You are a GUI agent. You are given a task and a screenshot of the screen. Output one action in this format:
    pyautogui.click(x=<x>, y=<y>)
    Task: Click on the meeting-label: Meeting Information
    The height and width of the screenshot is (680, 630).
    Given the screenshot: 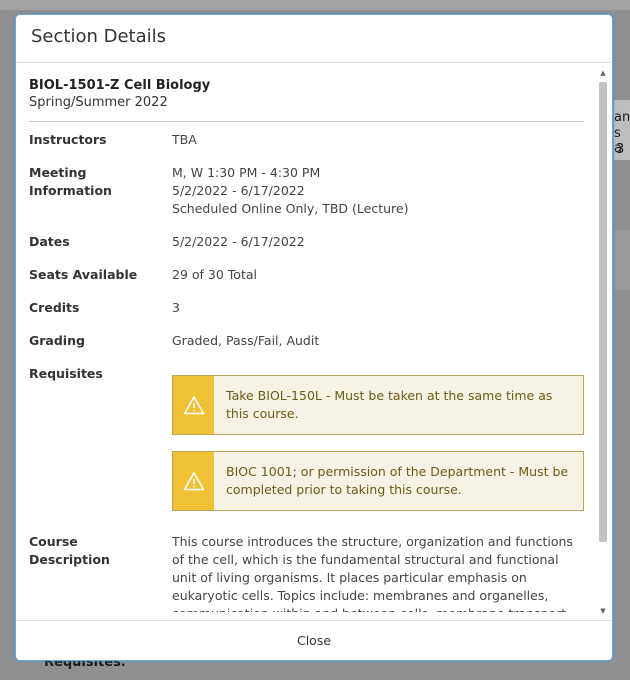 What is the action you would take?
    pyautogui.click(x=100, y=191)
    